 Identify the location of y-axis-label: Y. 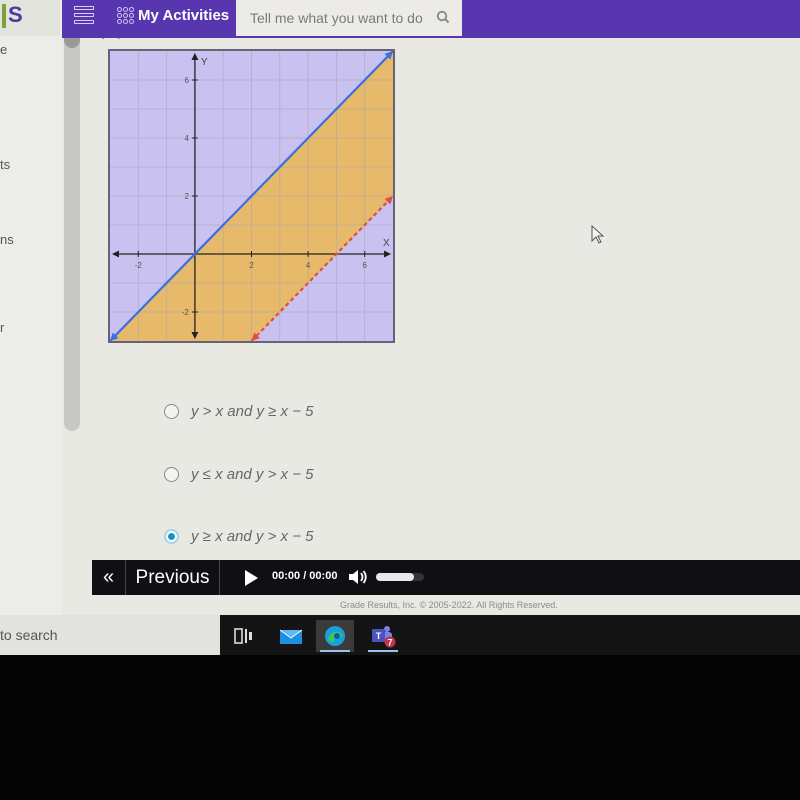
(204, 62).